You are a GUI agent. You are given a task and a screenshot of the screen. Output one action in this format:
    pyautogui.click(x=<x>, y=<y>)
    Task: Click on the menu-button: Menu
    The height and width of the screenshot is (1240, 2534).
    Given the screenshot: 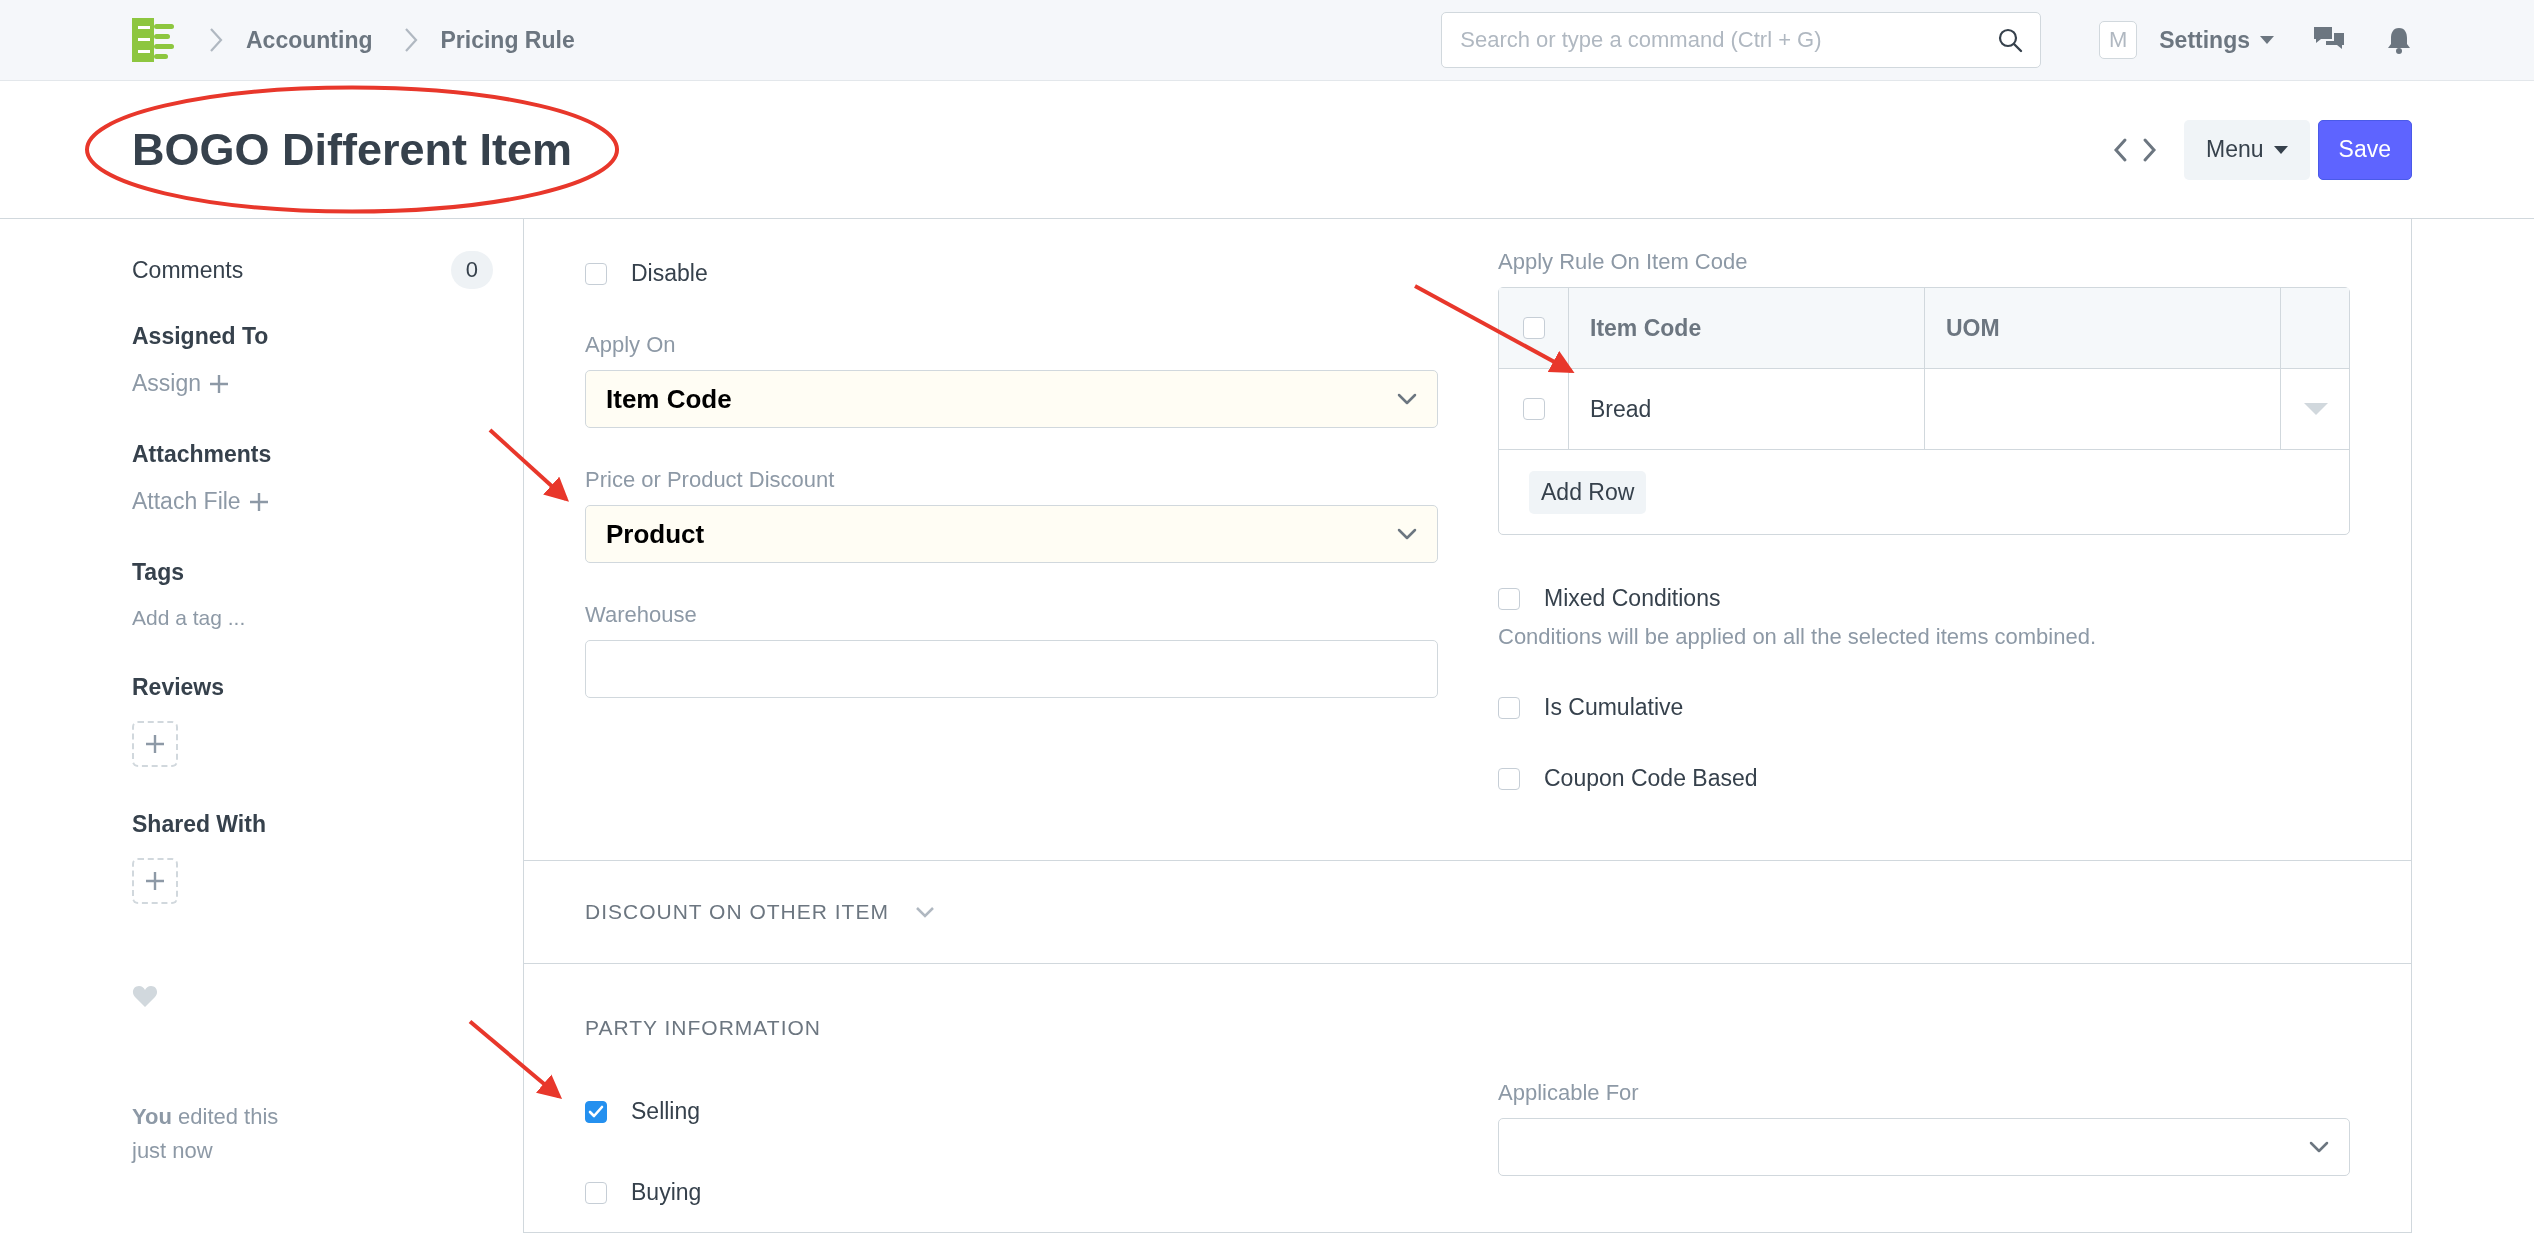 What is the action you would take?
    pyautogui.click(x=2247, y=149)
    